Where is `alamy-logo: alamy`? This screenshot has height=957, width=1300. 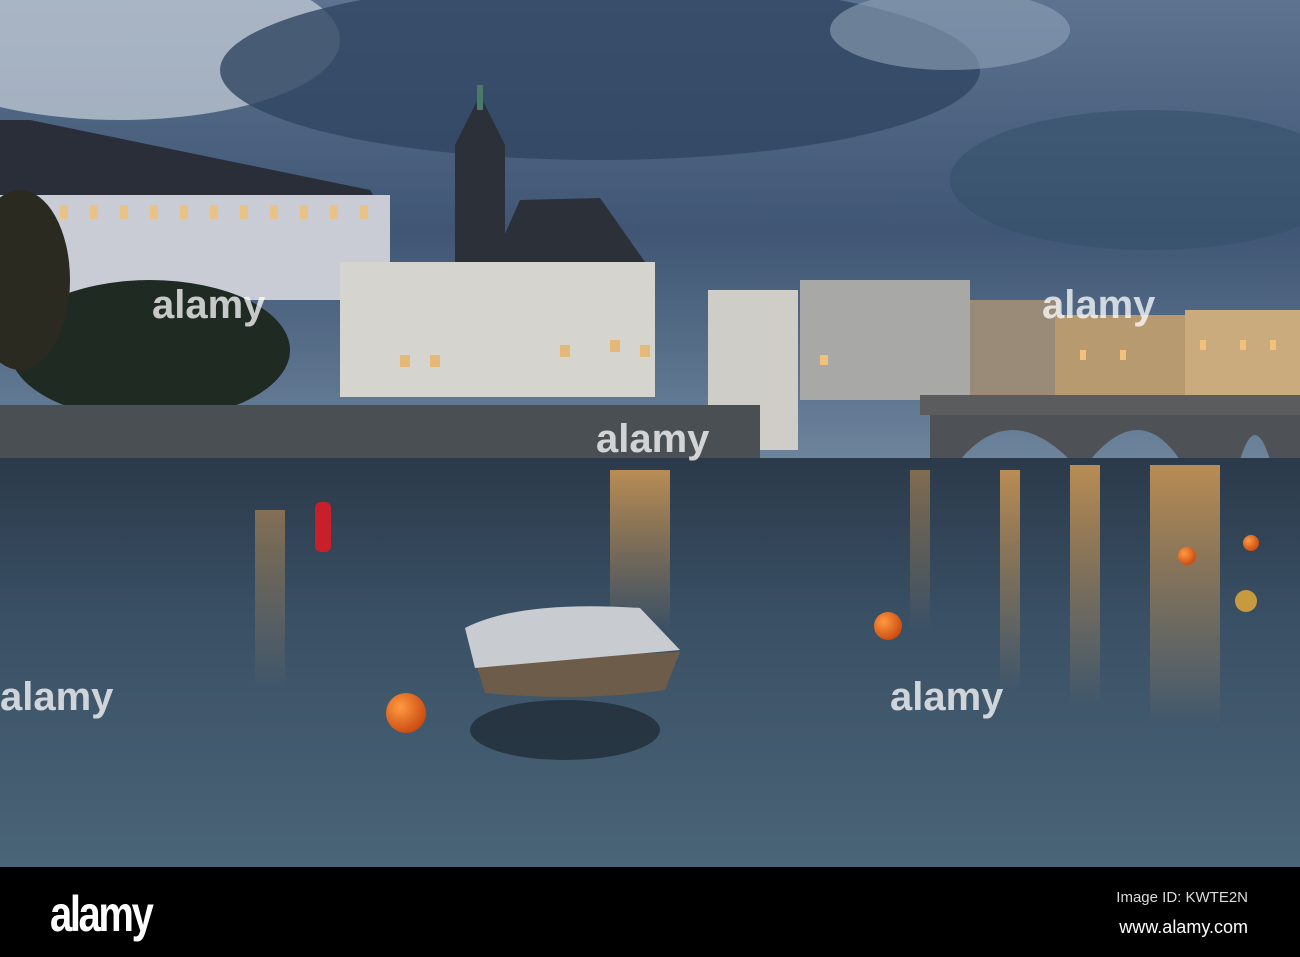 alamy-logo: alamy is located at coordinates (102, 914).